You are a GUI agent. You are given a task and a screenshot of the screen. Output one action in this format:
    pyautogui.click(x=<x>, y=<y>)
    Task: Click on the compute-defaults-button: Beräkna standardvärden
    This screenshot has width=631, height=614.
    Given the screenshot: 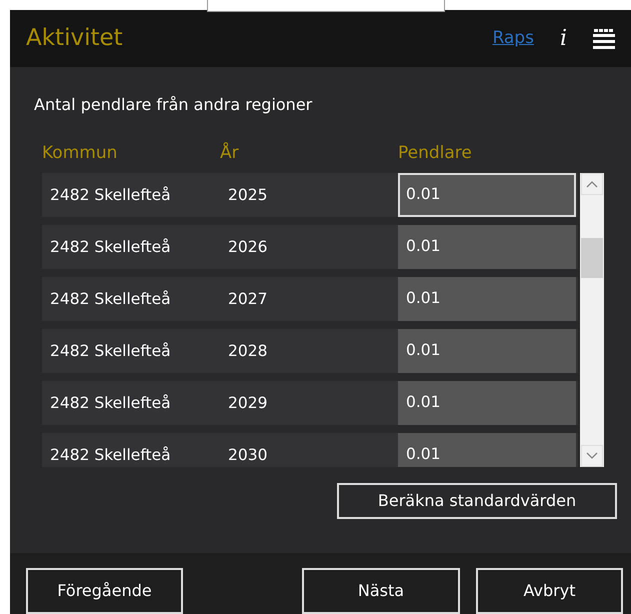 What is the action you would take?
    pyautogui.click(x=477, y=501)
    